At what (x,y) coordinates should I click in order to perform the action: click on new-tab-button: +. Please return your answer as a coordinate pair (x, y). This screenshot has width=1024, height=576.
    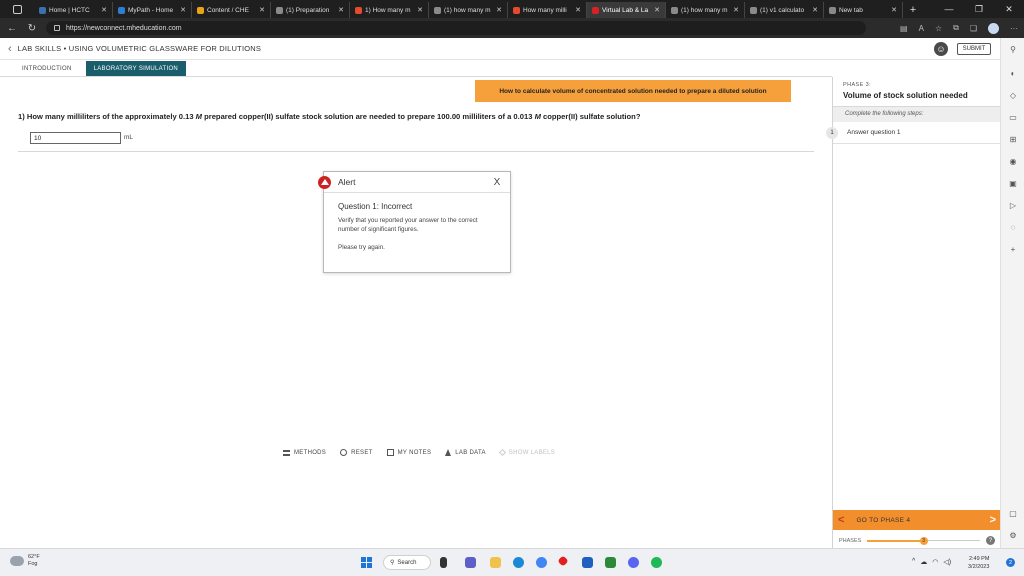
    Looking at the image, I should click on (913, 10).